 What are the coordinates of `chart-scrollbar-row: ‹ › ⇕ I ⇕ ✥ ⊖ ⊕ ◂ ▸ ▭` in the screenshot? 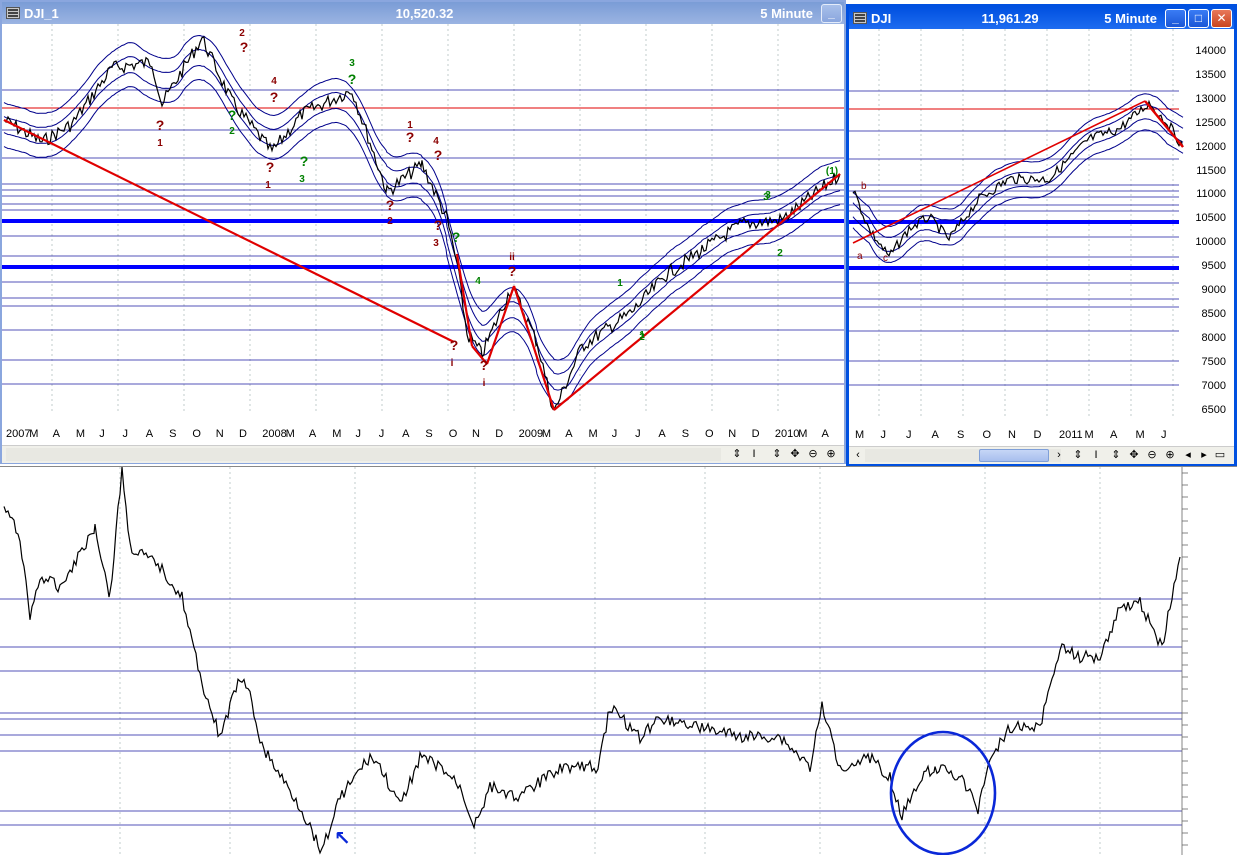 It's located at (1041, 455).